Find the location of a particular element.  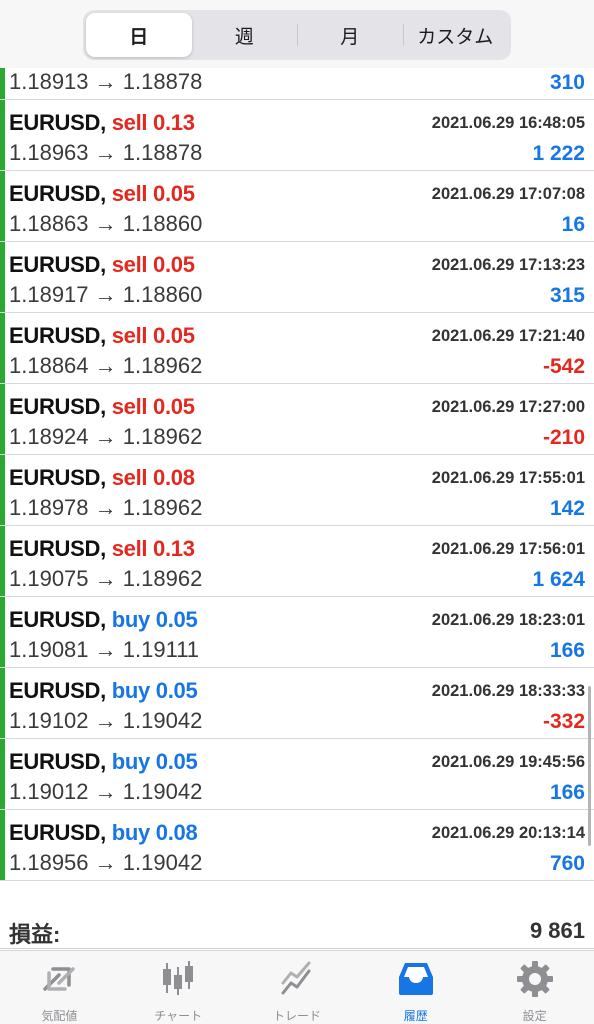

tab-chart-label: チャート is located at coordinates (178, 1016).